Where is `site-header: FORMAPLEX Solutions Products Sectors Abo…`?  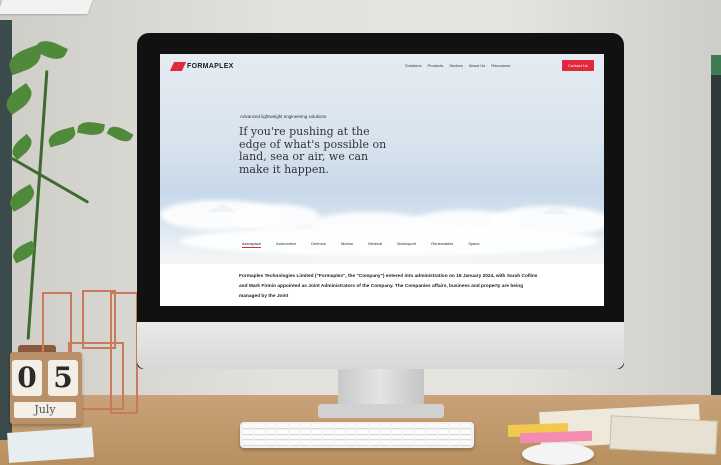
site-header: FORMAPLEX Solutions Products Sectors Abo… is located at coordinates (382, 67).